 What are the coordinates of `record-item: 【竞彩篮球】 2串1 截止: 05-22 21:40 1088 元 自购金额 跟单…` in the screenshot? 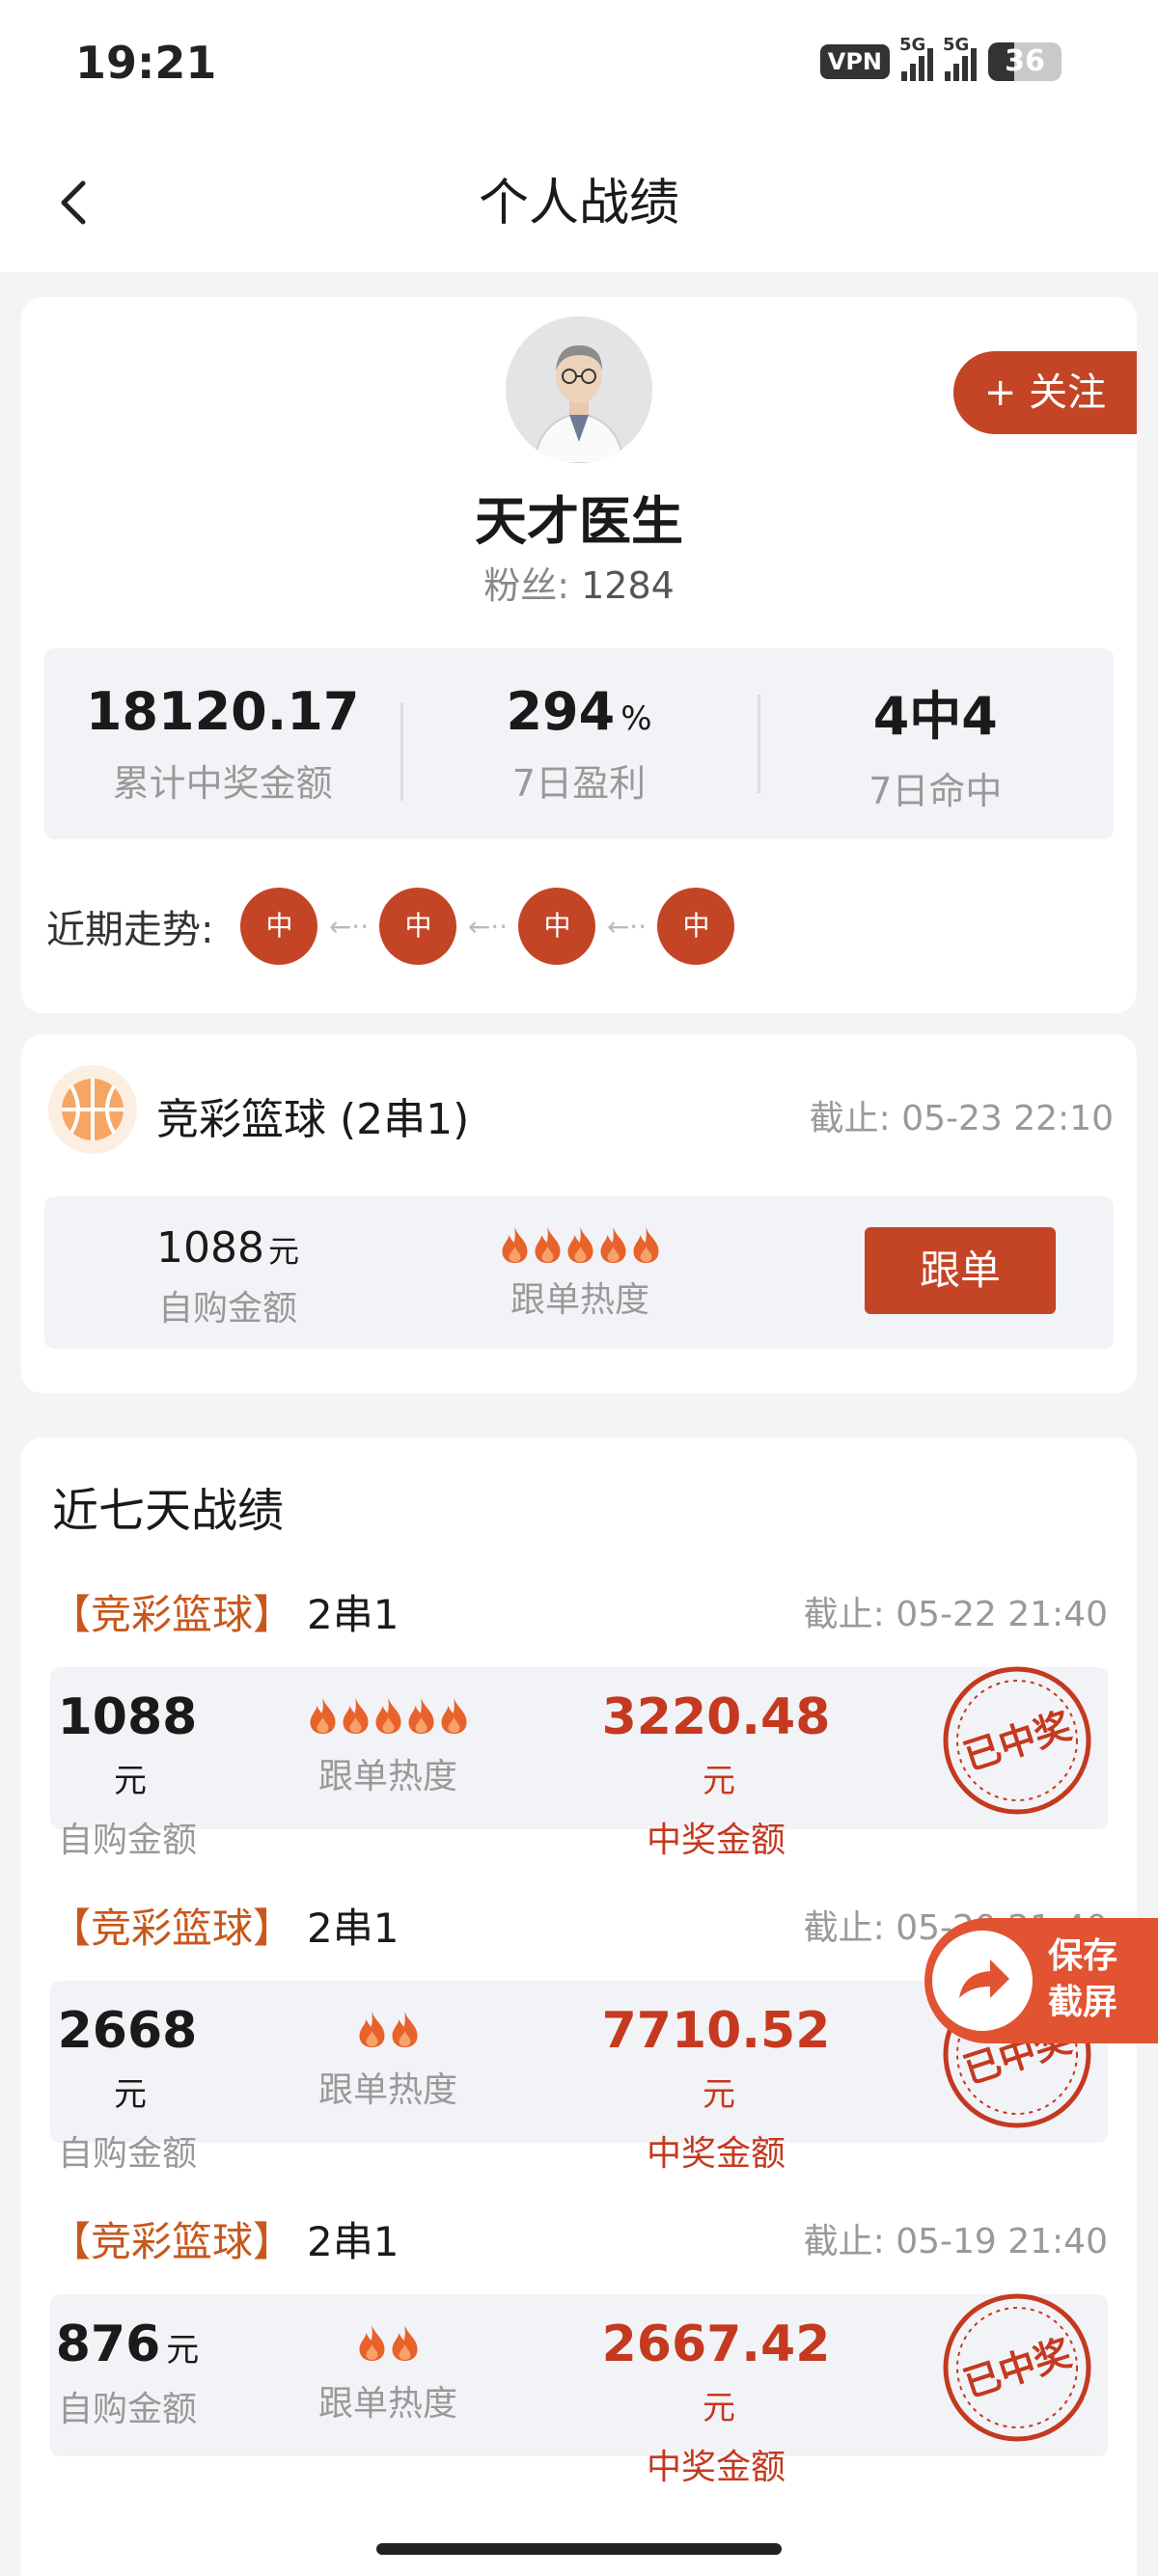 It's located at (579, 1727).